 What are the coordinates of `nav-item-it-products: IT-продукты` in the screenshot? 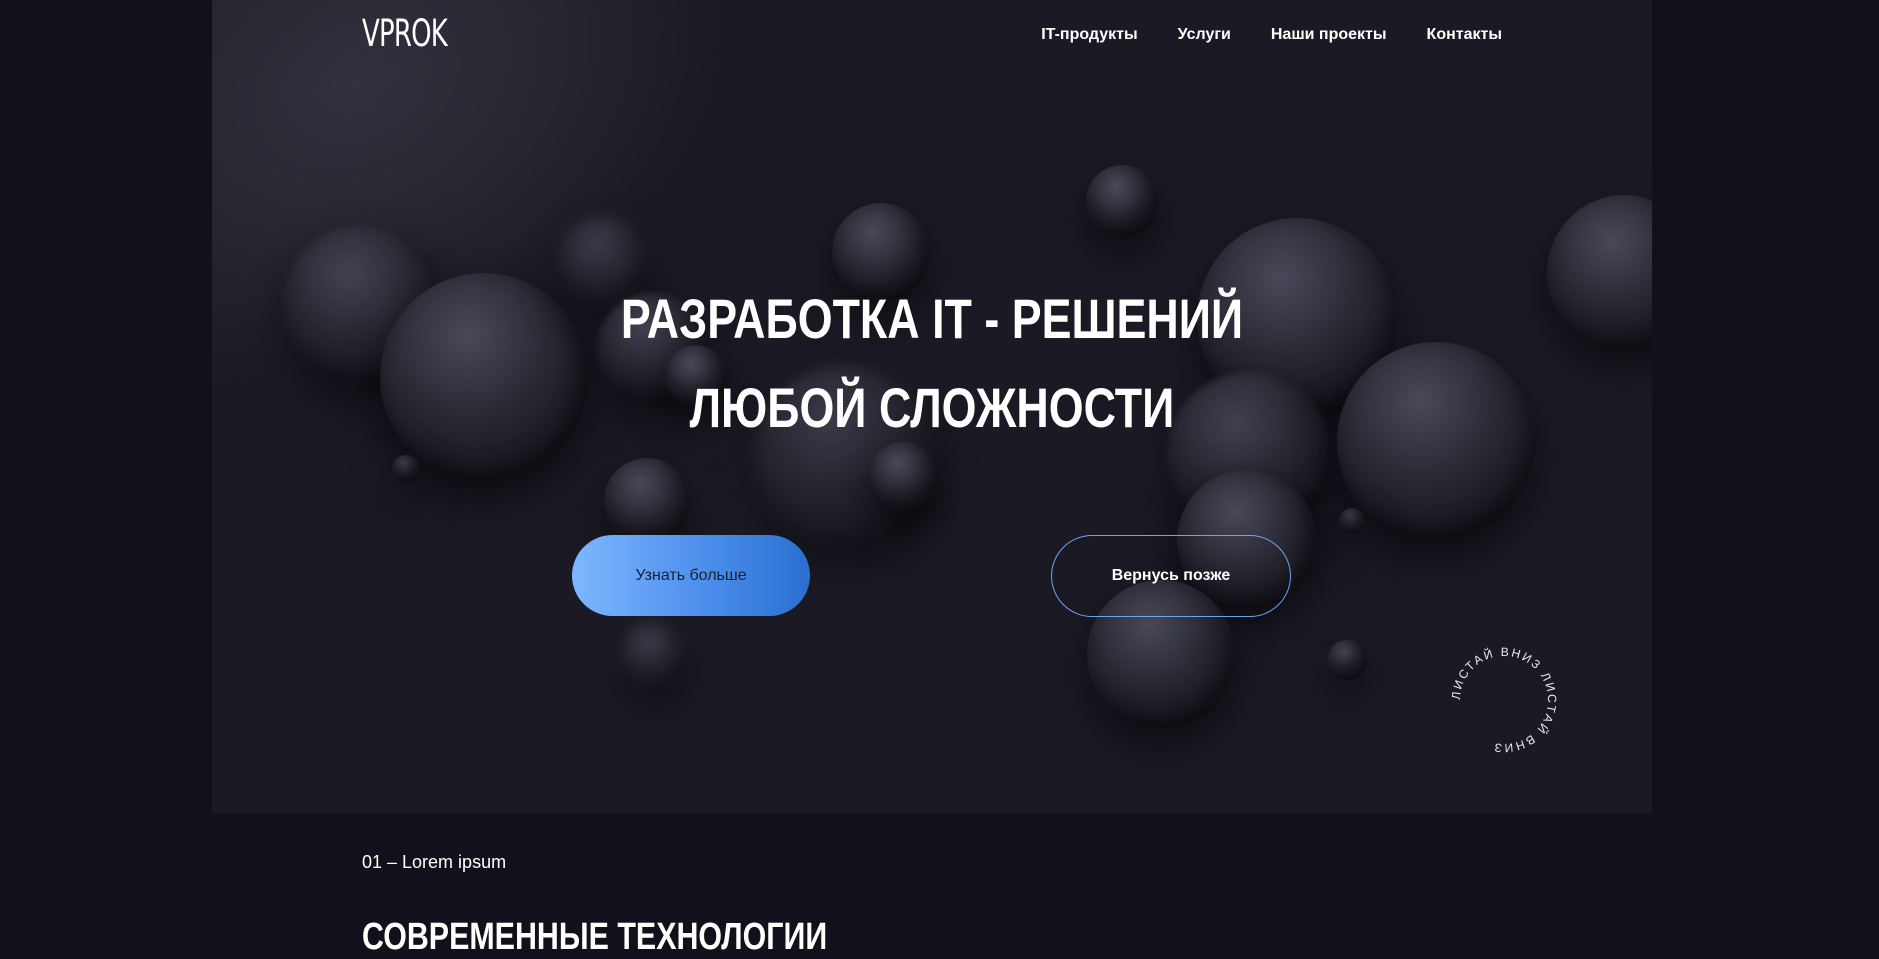 It's located at (1089, 35).